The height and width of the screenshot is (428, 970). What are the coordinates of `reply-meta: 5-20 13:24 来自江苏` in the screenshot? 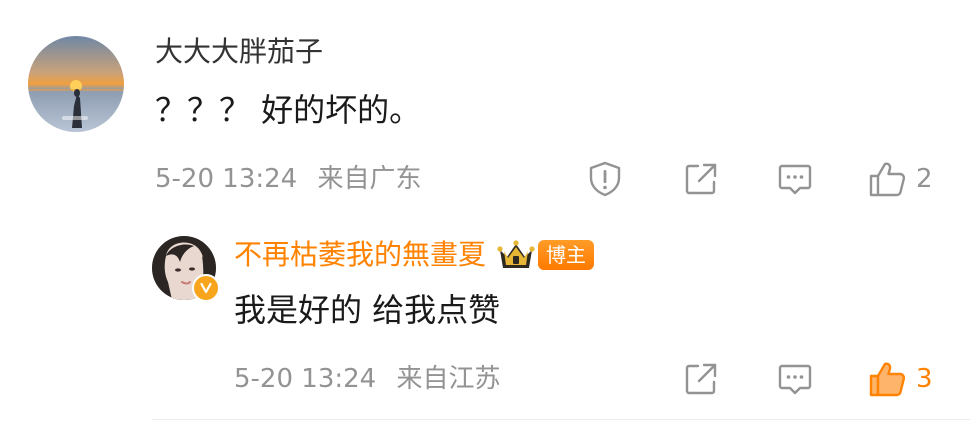 It's located at (367, 379).